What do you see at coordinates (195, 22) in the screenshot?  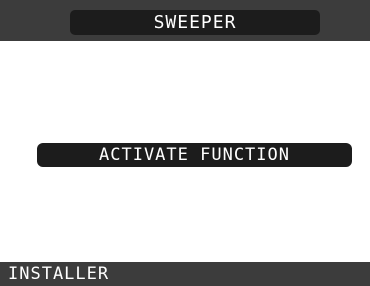 I see `screen-title: SWEEPER` at bounding box center [195, 22].